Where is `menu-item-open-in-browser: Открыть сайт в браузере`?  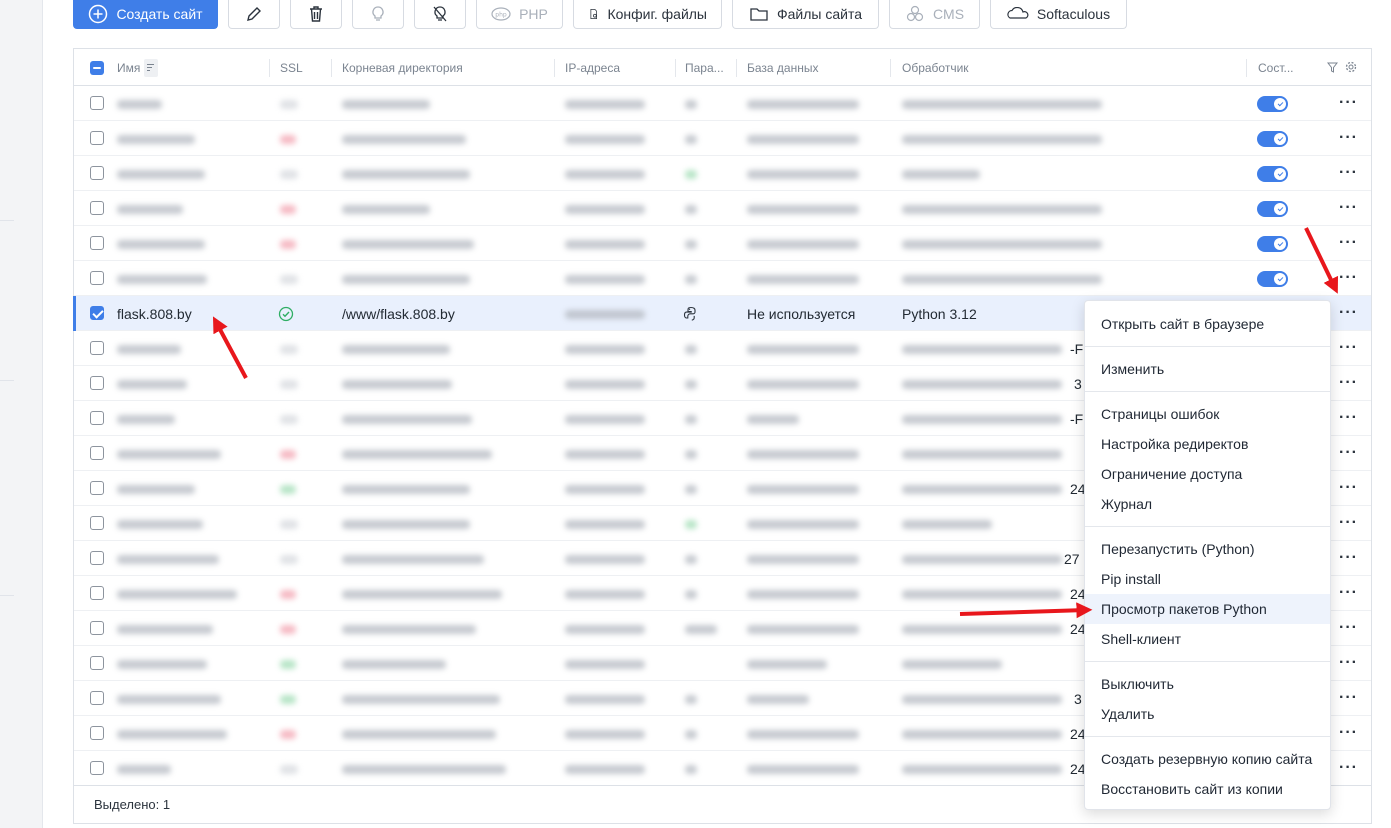
menu-item-open-in-browser: Открыть сайт в браузере is located at coordinates (1207, 324).